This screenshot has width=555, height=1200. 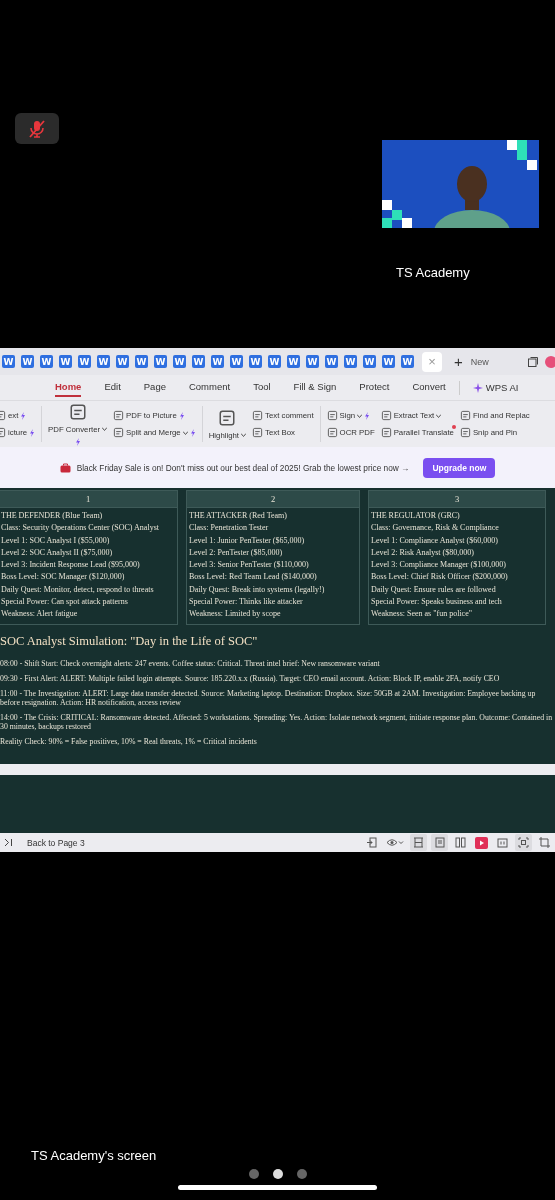 I want to click on fit-page-icon, so click(x=523, y=842).